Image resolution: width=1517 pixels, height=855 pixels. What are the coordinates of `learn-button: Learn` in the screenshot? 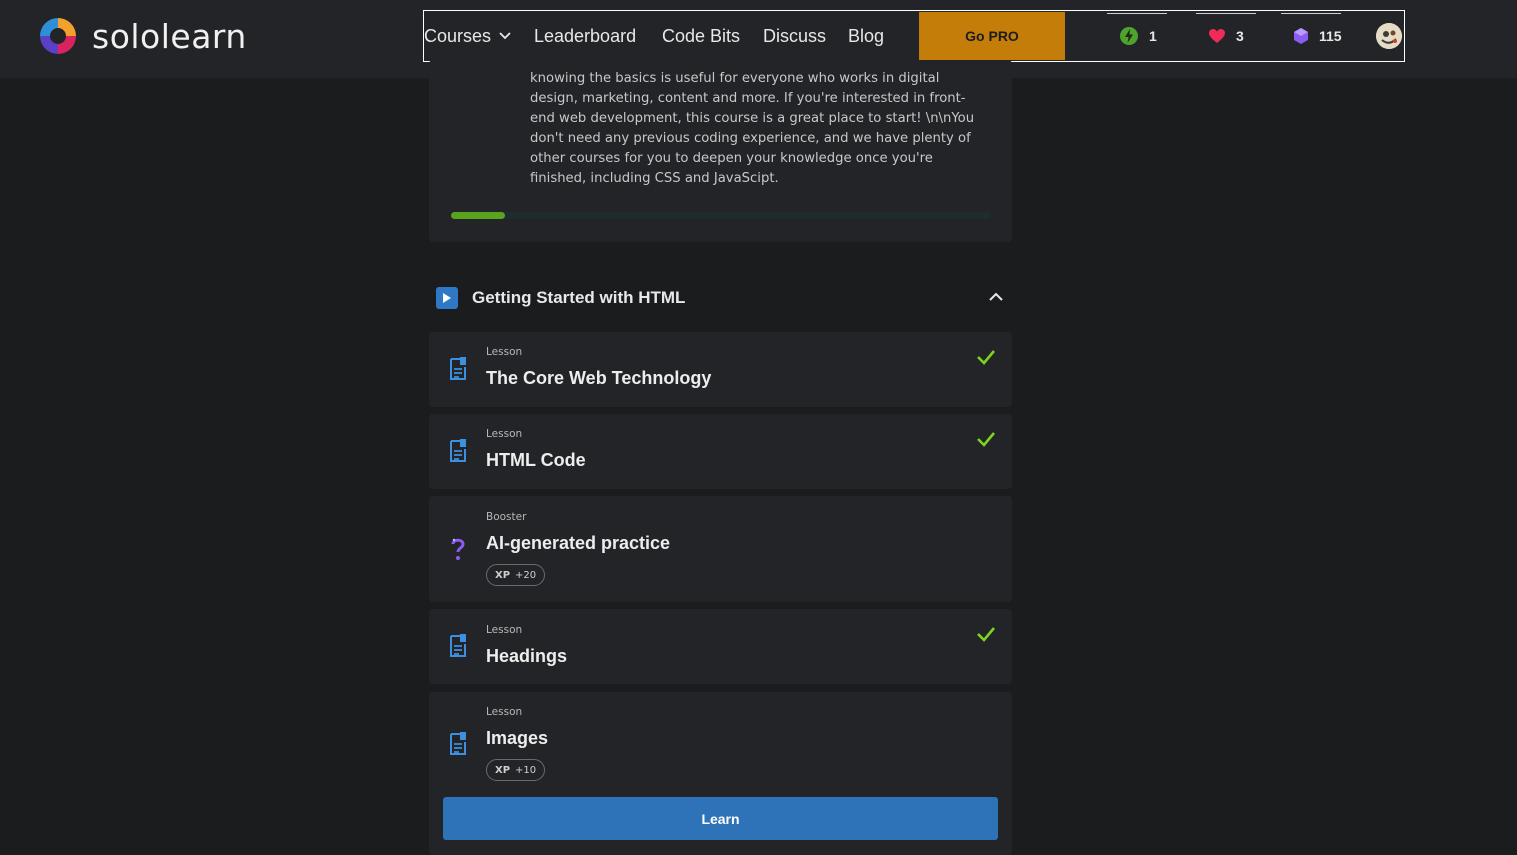 It's located at (720, 818).